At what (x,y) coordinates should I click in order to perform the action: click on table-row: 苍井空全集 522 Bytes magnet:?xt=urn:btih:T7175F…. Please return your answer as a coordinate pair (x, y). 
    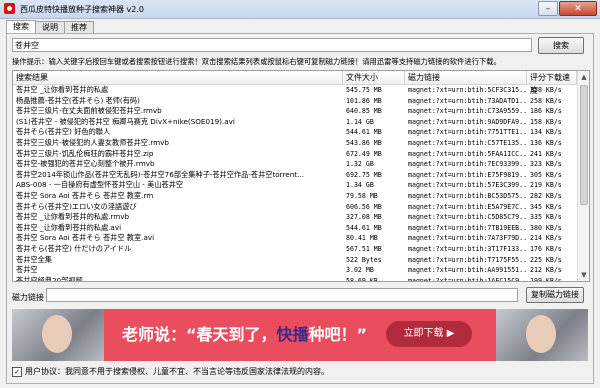
    Looking at the image, I should click on (295, 260).